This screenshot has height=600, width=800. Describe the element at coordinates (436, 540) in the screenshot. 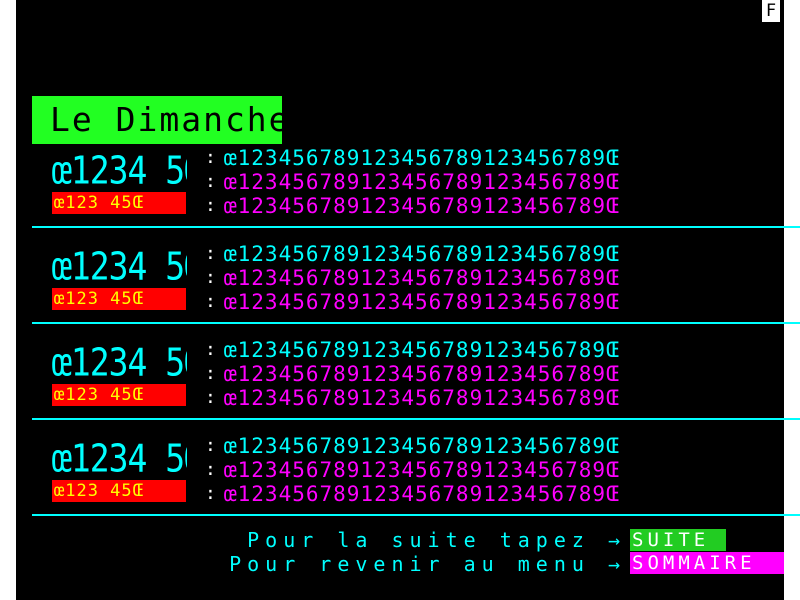

I see `footer-suite-instruction: Pour la suite tapez →` at that location.